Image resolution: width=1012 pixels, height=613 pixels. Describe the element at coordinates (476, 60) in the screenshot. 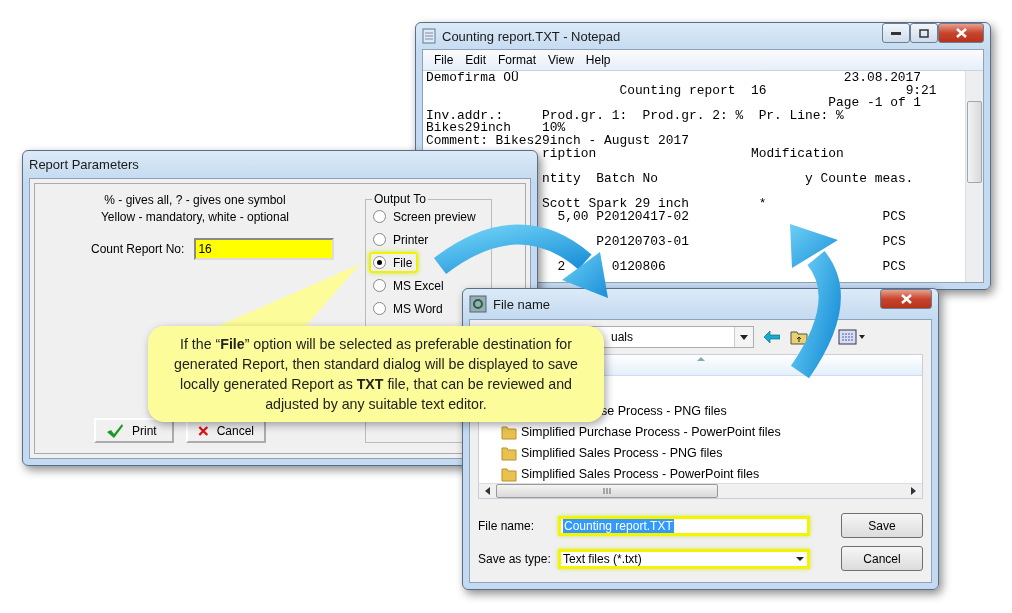

I see `menu-item: Edit` at that location.